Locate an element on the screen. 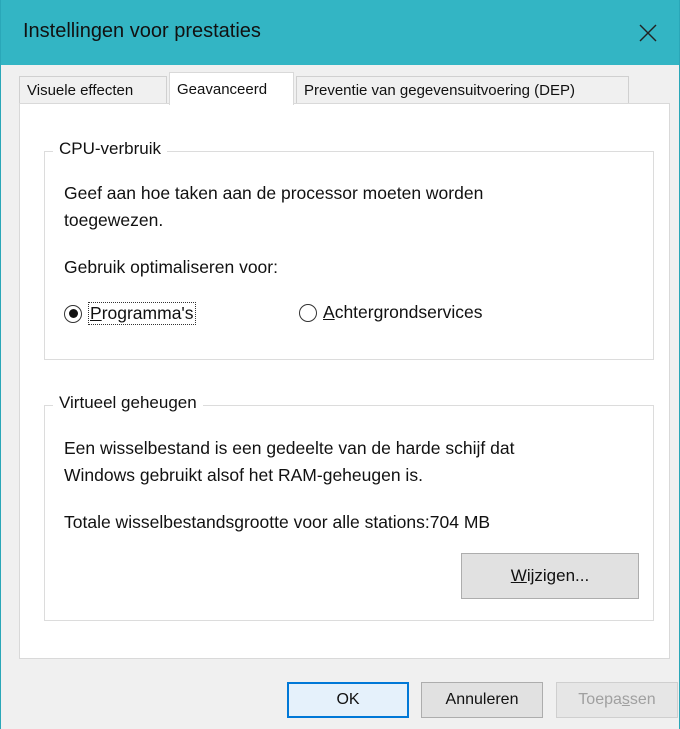 Image resolution: width=680 pixels, height=729 pixels. cpu-group-legend: CPU-verbruik is located at coordinates (110, 149).